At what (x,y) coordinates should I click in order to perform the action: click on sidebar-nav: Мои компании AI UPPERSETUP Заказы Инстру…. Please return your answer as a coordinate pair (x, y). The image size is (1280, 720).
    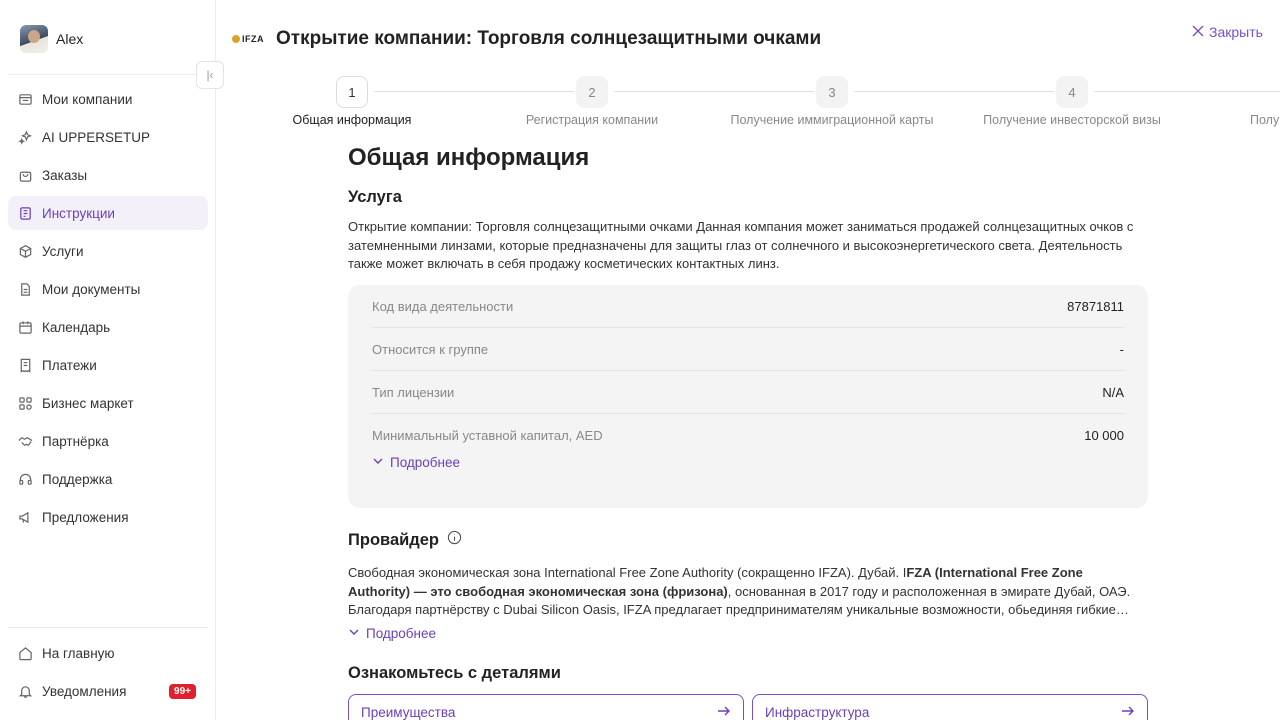
    Looking at the image, I should click on (108, 310).